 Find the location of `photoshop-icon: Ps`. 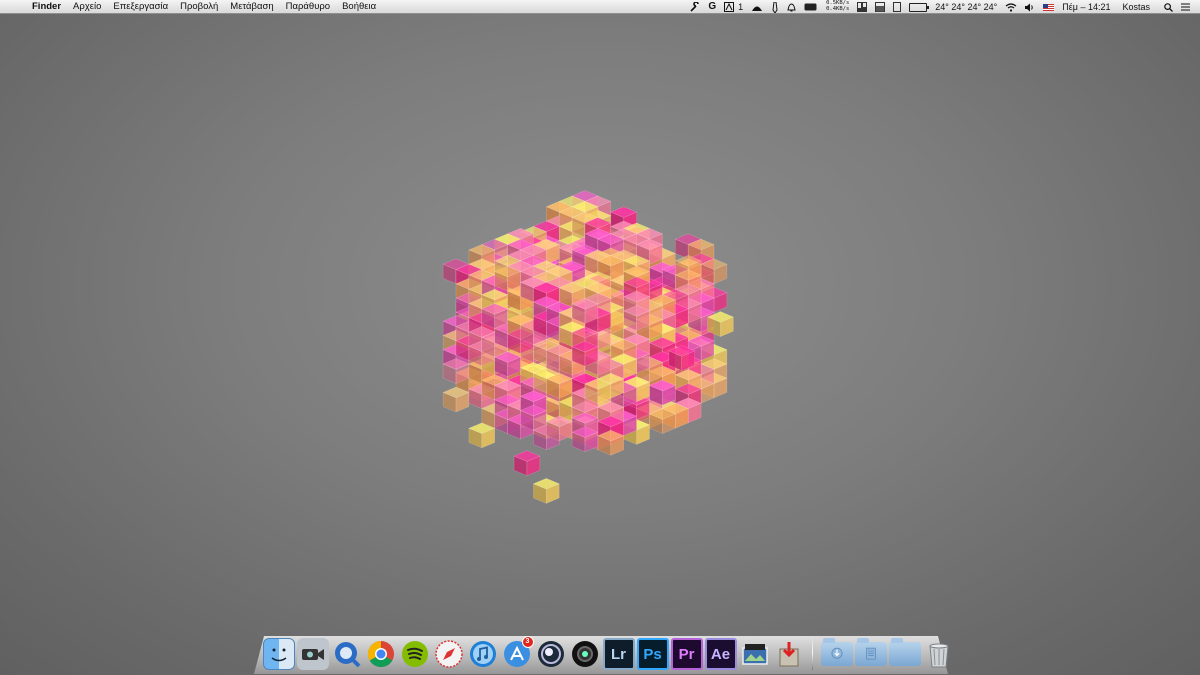

photoshop-icon: Ps is located at coordinates (652, 654).